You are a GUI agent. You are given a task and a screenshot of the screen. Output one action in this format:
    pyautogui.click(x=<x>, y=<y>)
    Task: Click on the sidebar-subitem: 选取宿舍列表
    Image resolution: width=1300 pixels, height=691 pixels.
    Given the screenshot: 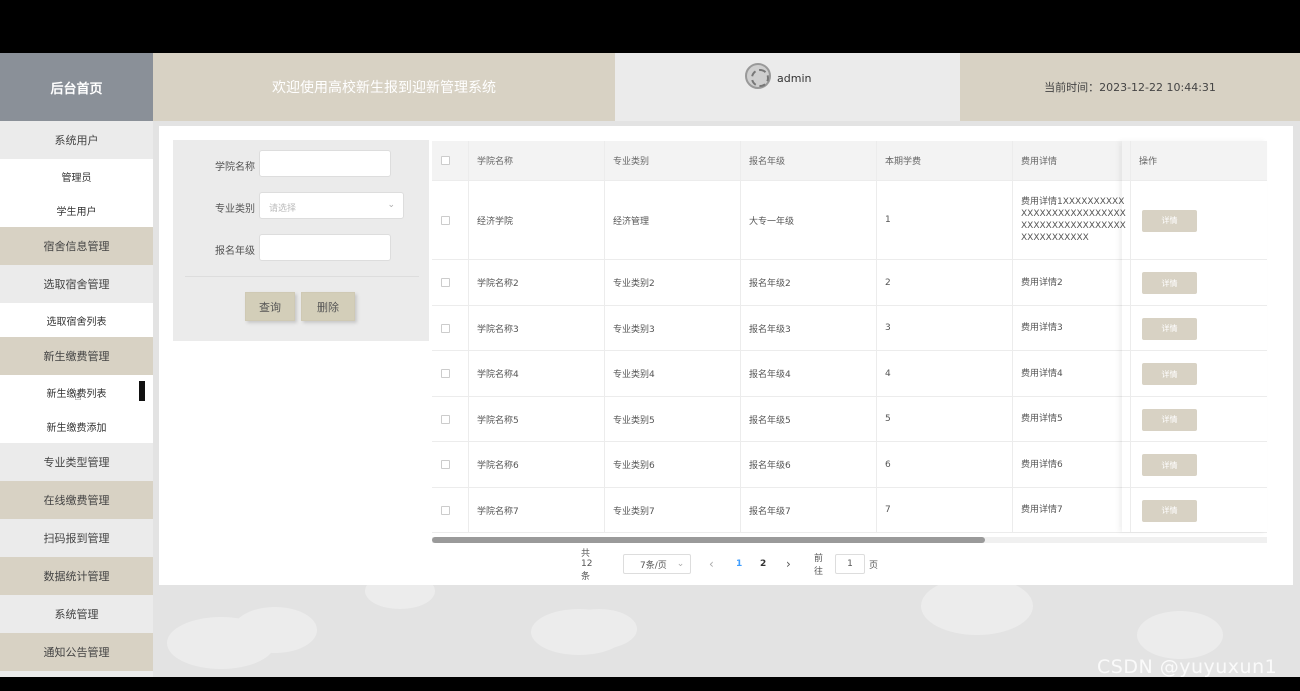 What is the action you would take?
    pyautogui.click(x=76, y=320)
    